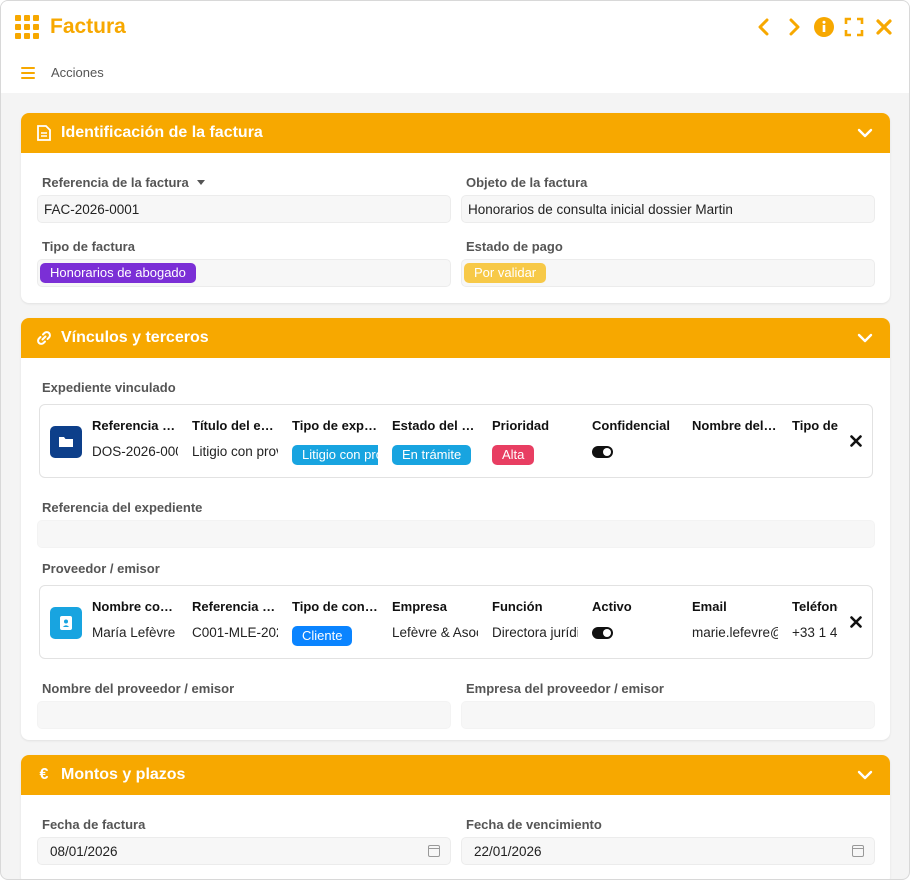 The image size is (910, 880). What do you see at coordinates (109, 387) in the screenshot?
I see `expediente-label: Expediente vinculado` at bounding box center [109, 387].